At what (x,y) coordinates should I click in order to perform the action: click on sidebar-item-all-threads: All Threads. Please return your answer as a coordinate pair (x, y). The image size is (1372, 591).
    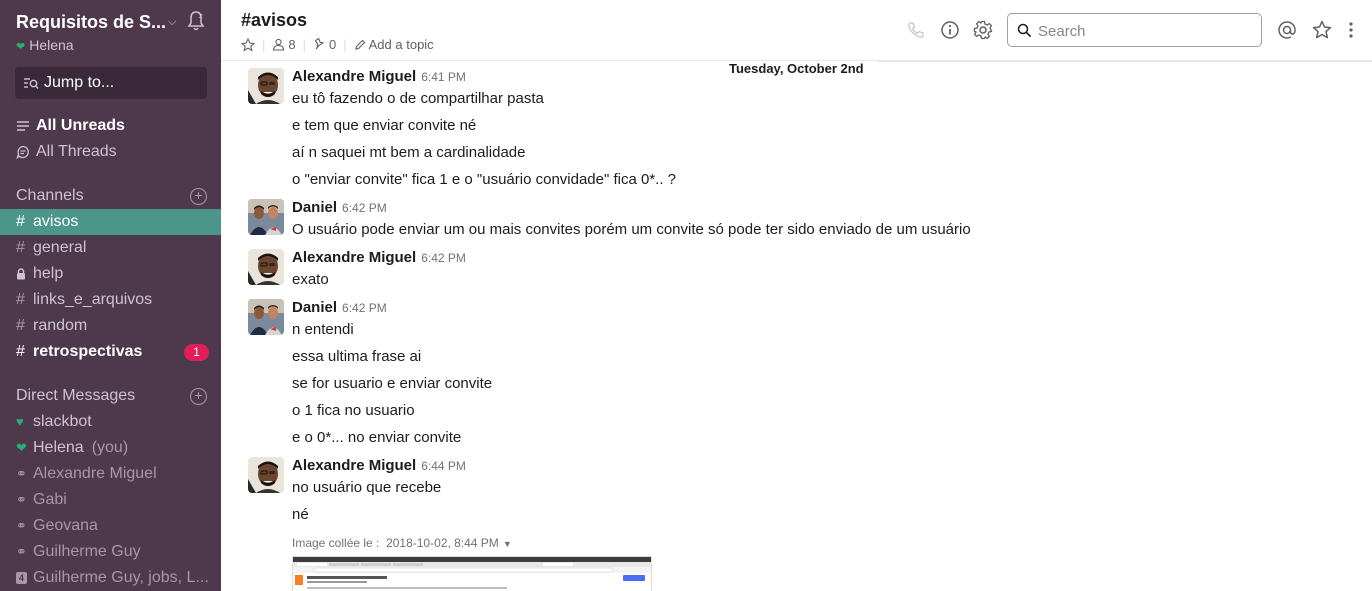
    Looking at the image, I should click on (110, 152).